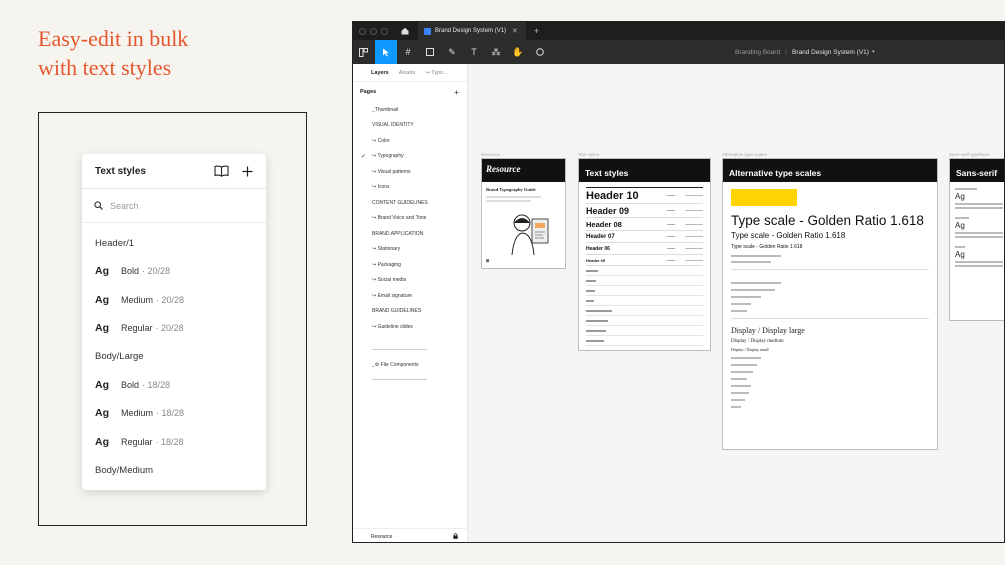 Image resolution: width=1005 pixels, height=565 pixels. What do you see at coordinates (960, 225) in the screenshot?
I see `typeface-sample: Ag` at bounding box center [960, 225].